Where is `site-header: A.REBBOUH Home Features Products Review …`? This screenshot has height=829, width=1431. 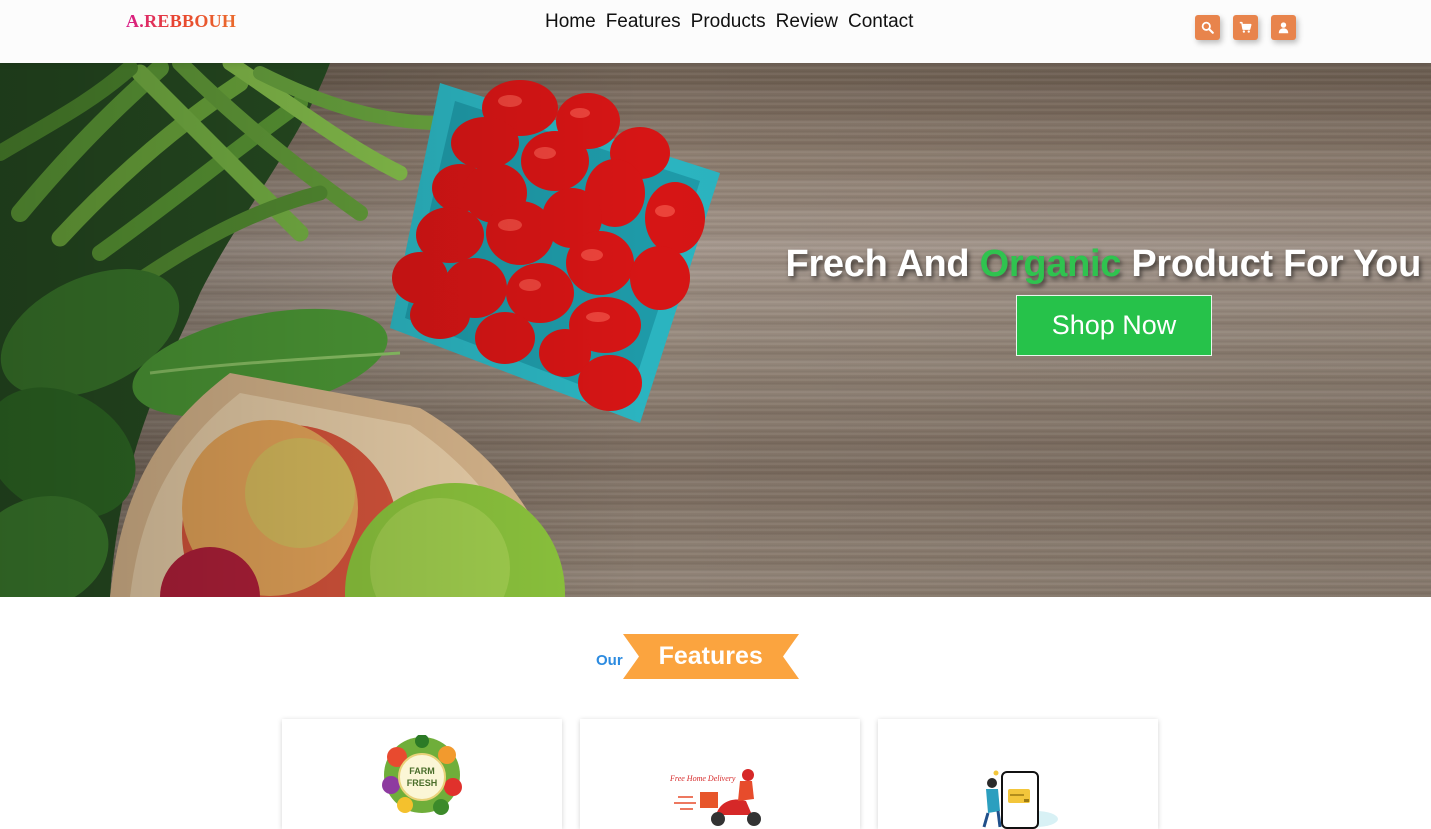
site-header: A.REBBOUH Home Features Products Review … is located at coordinates (715, 31).